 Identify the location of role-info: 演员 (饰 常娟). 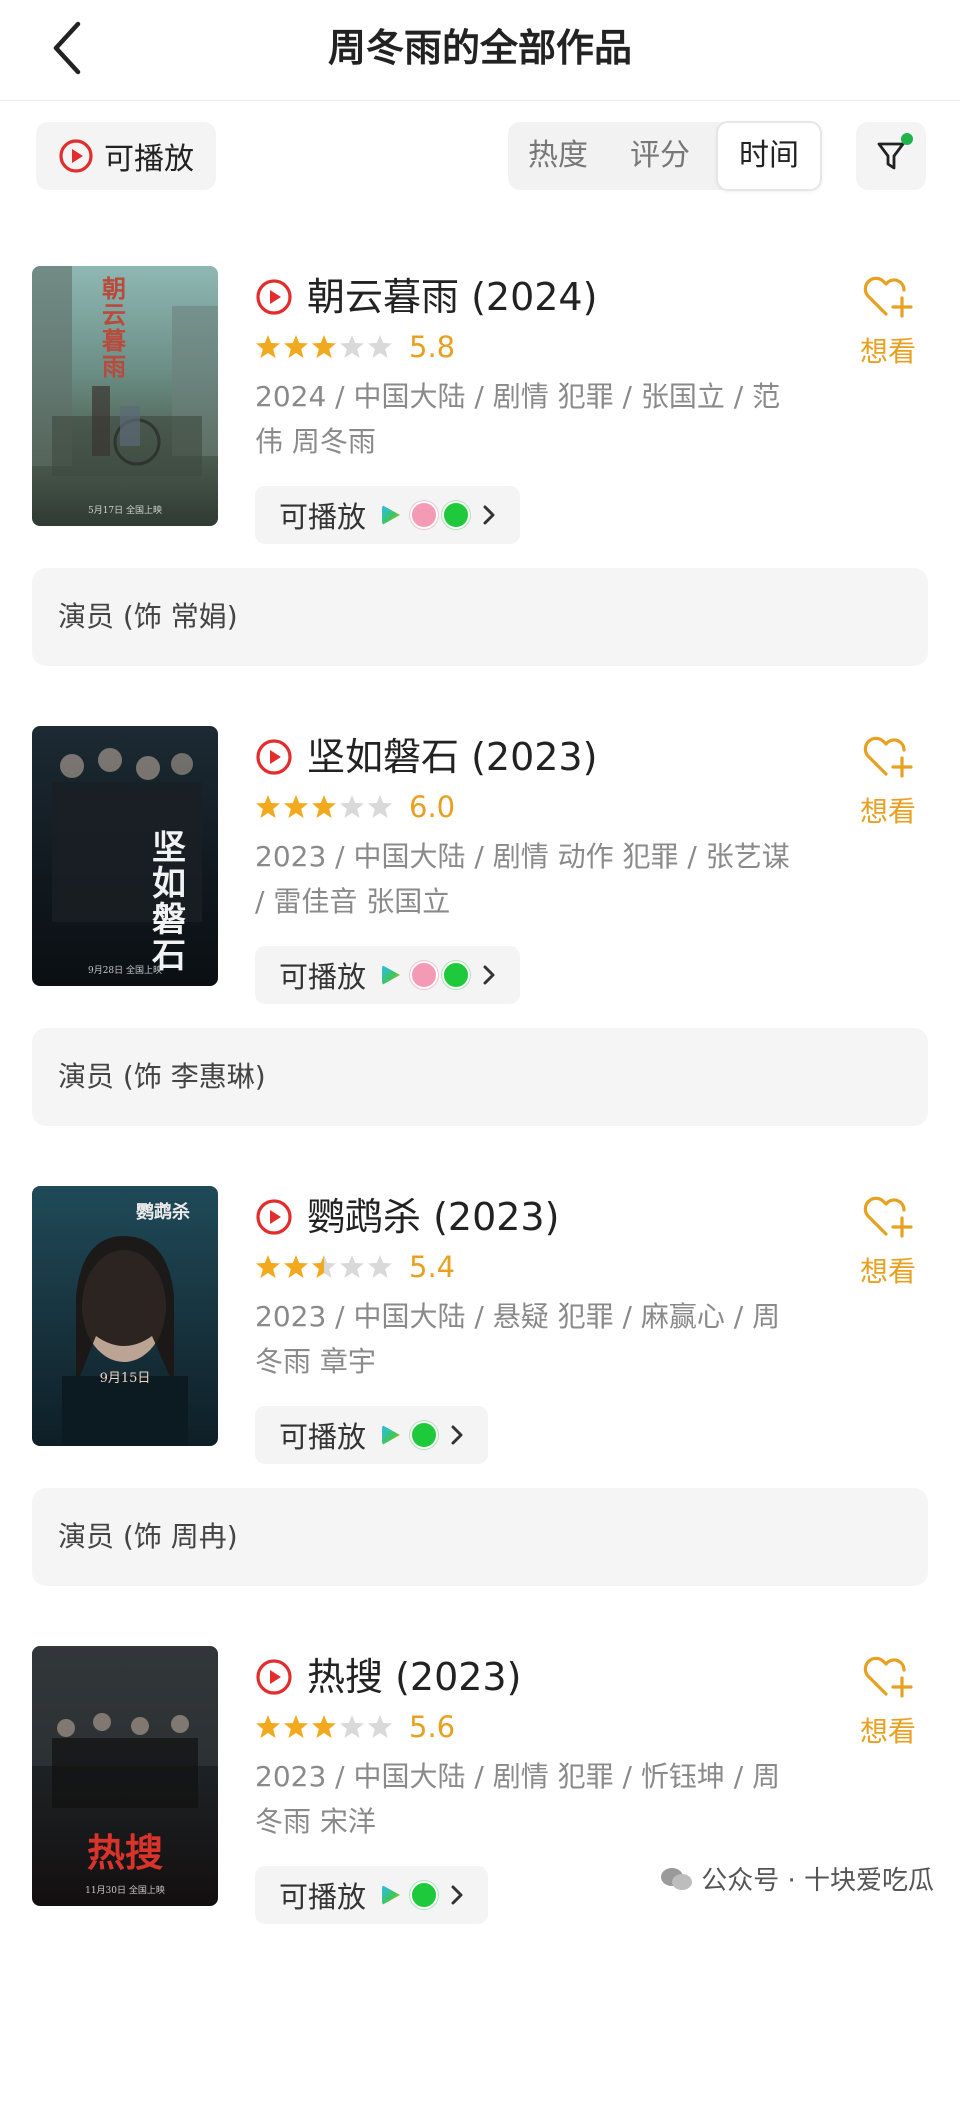
(480, 617).